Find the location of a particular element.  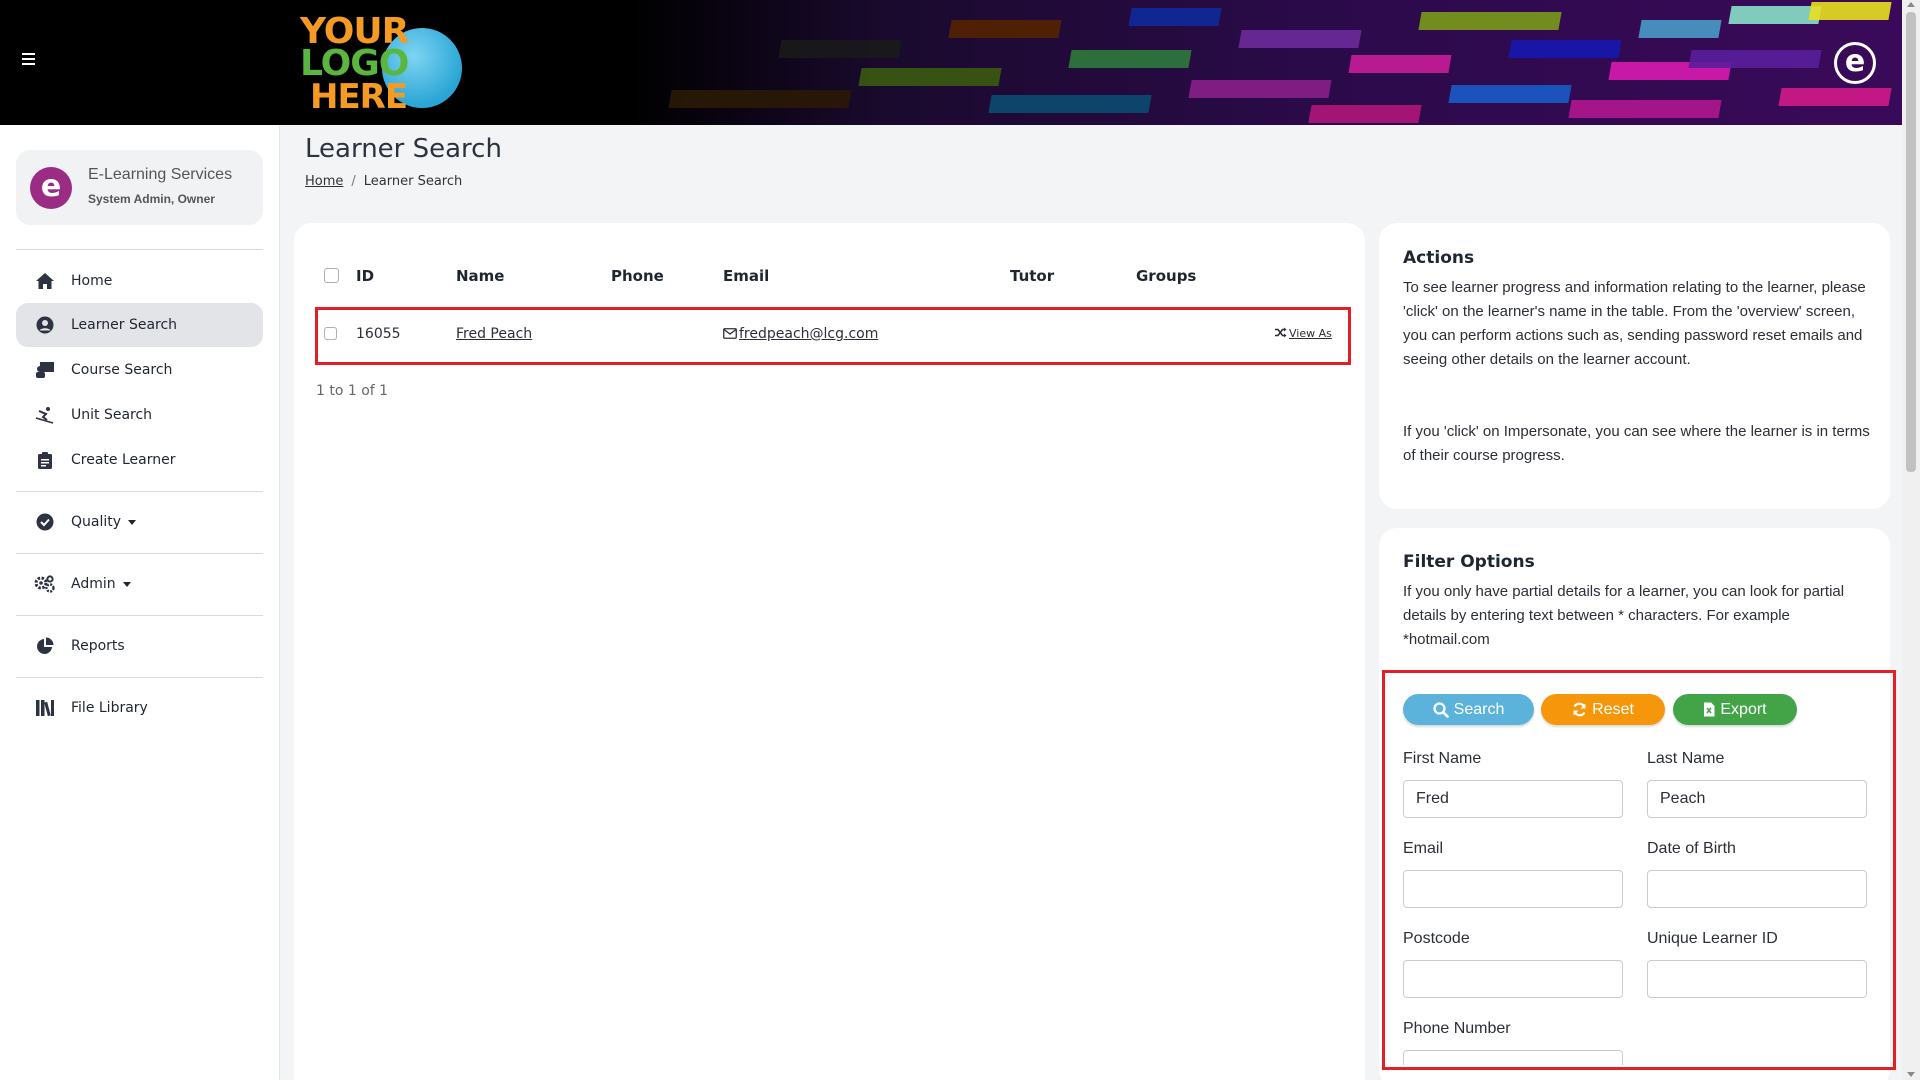

unique-learner-id-input is located at coordinates (1757, 979).